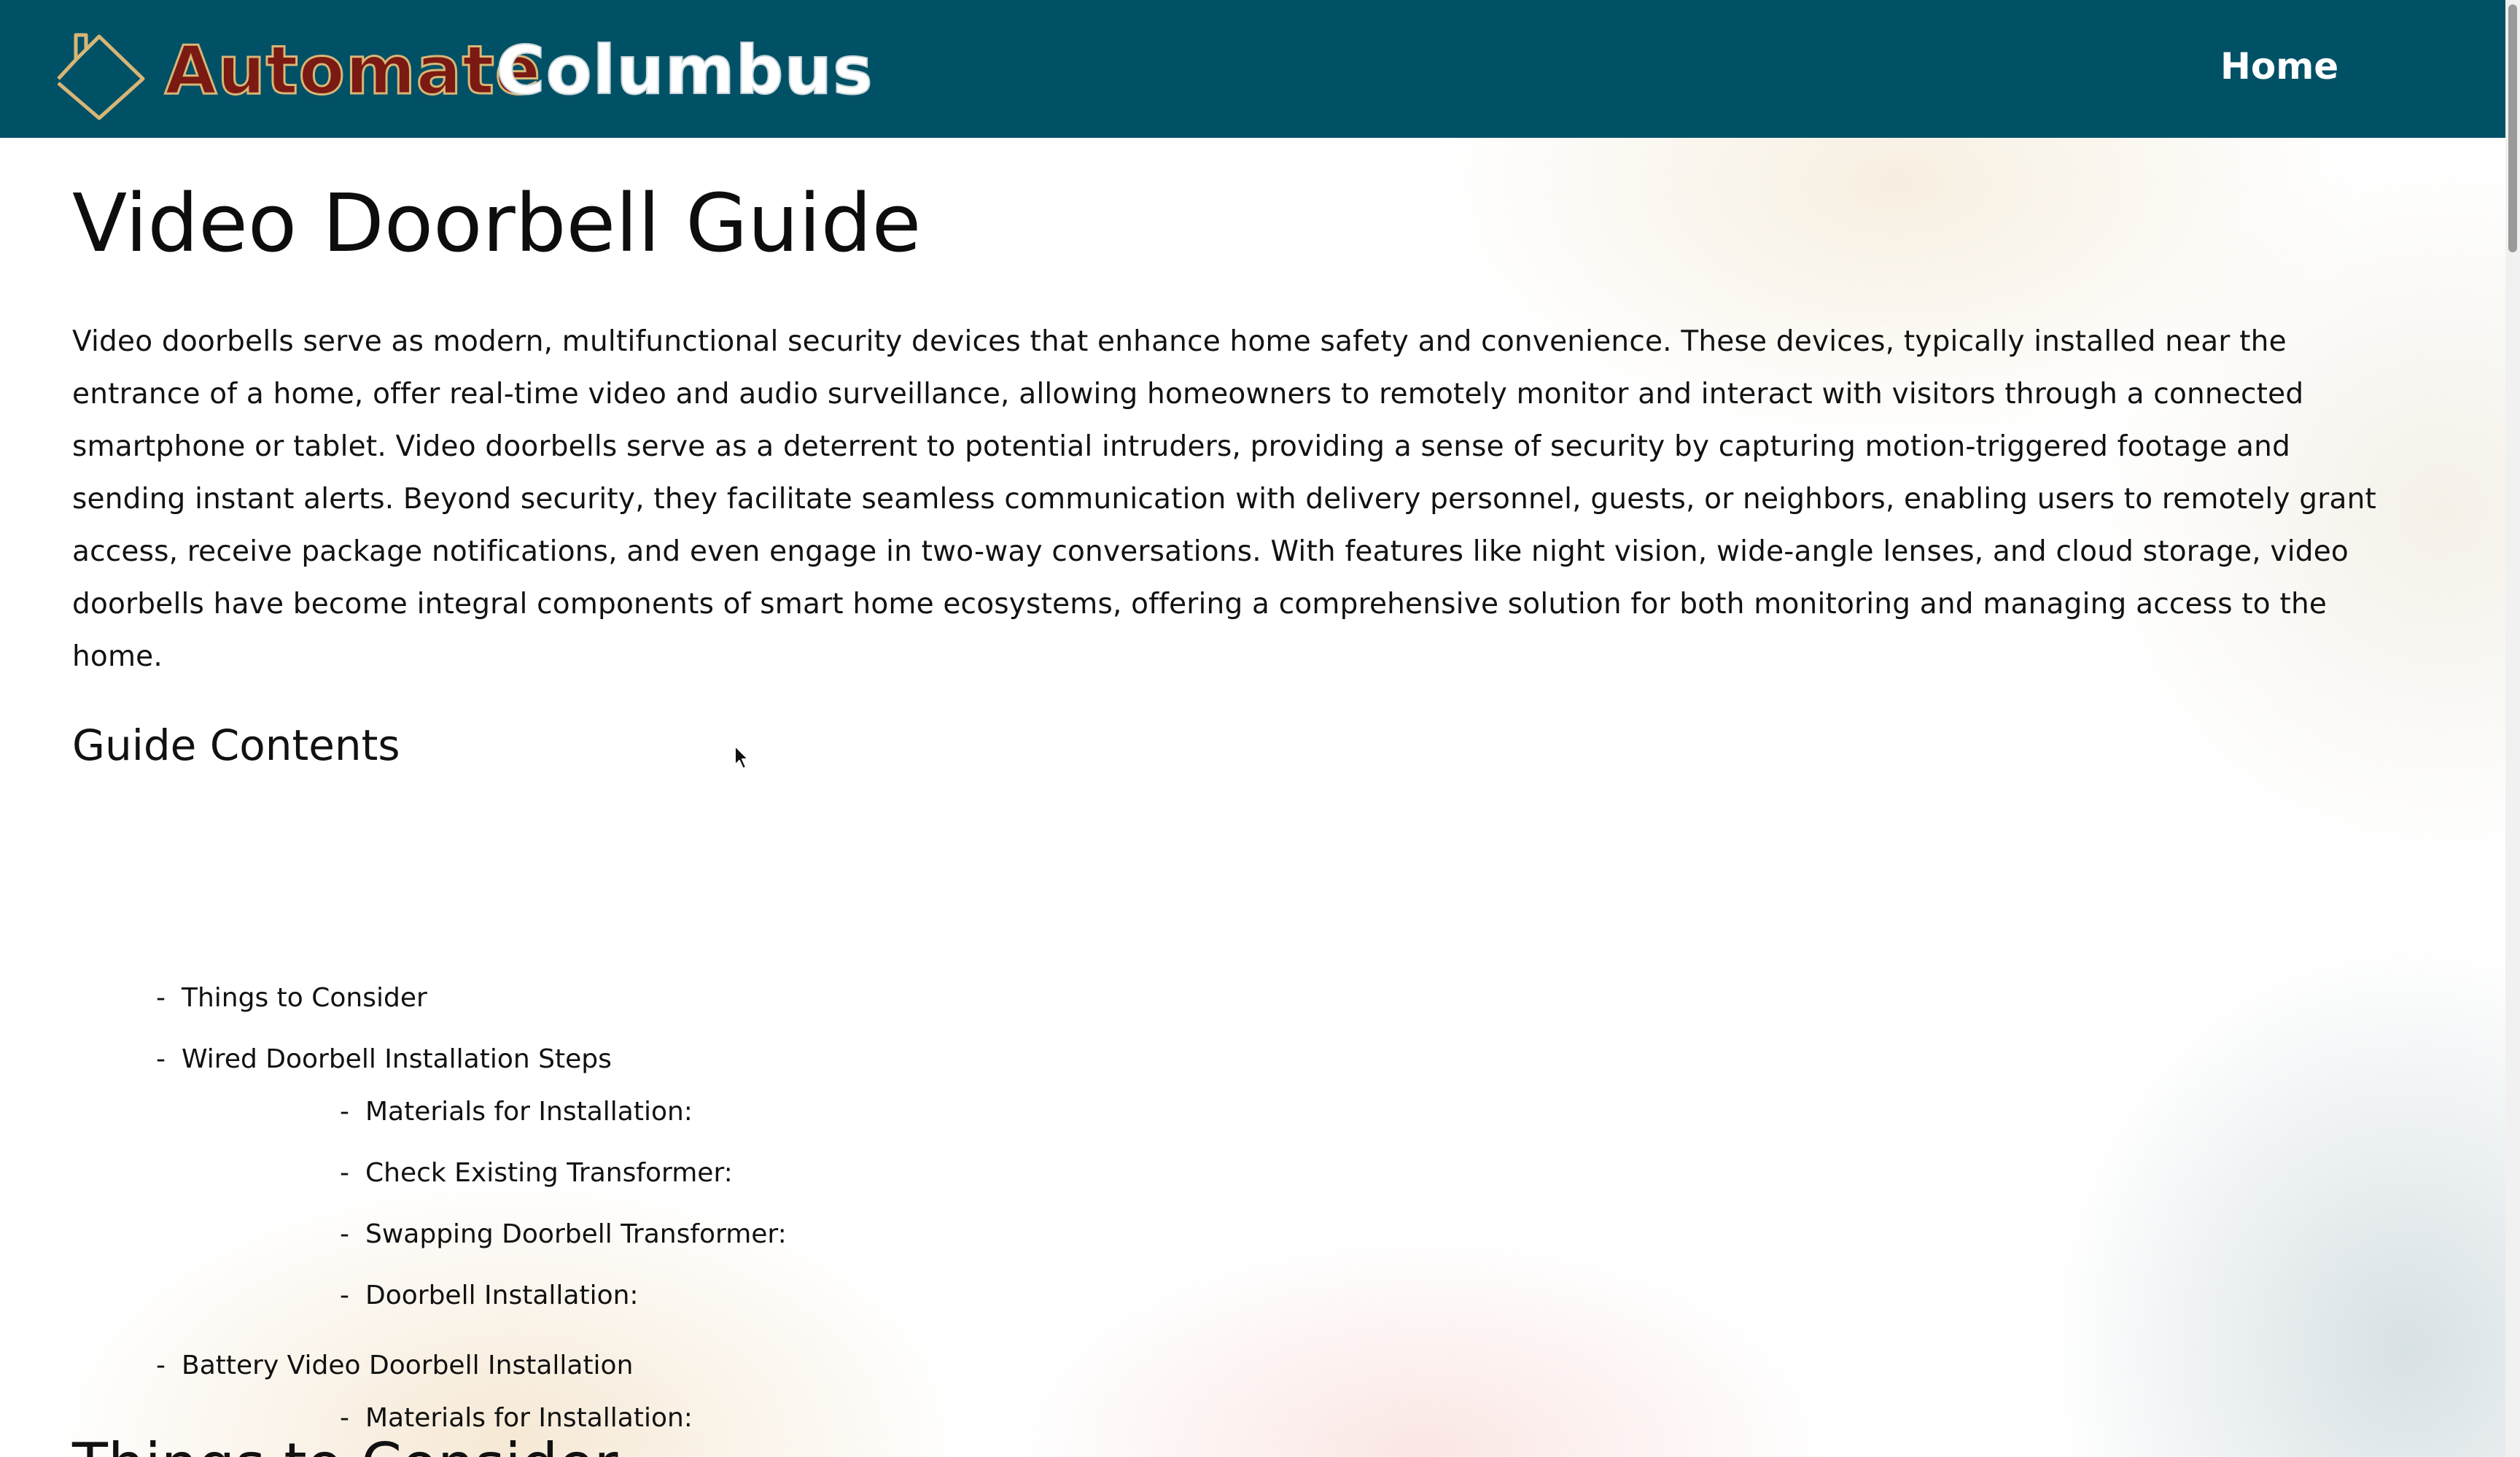 This screenshot has width=2520, height=1457. I want to click on toc-subitem-doorbell-installation: - Doorbell Installation:, so click(489, 1296).